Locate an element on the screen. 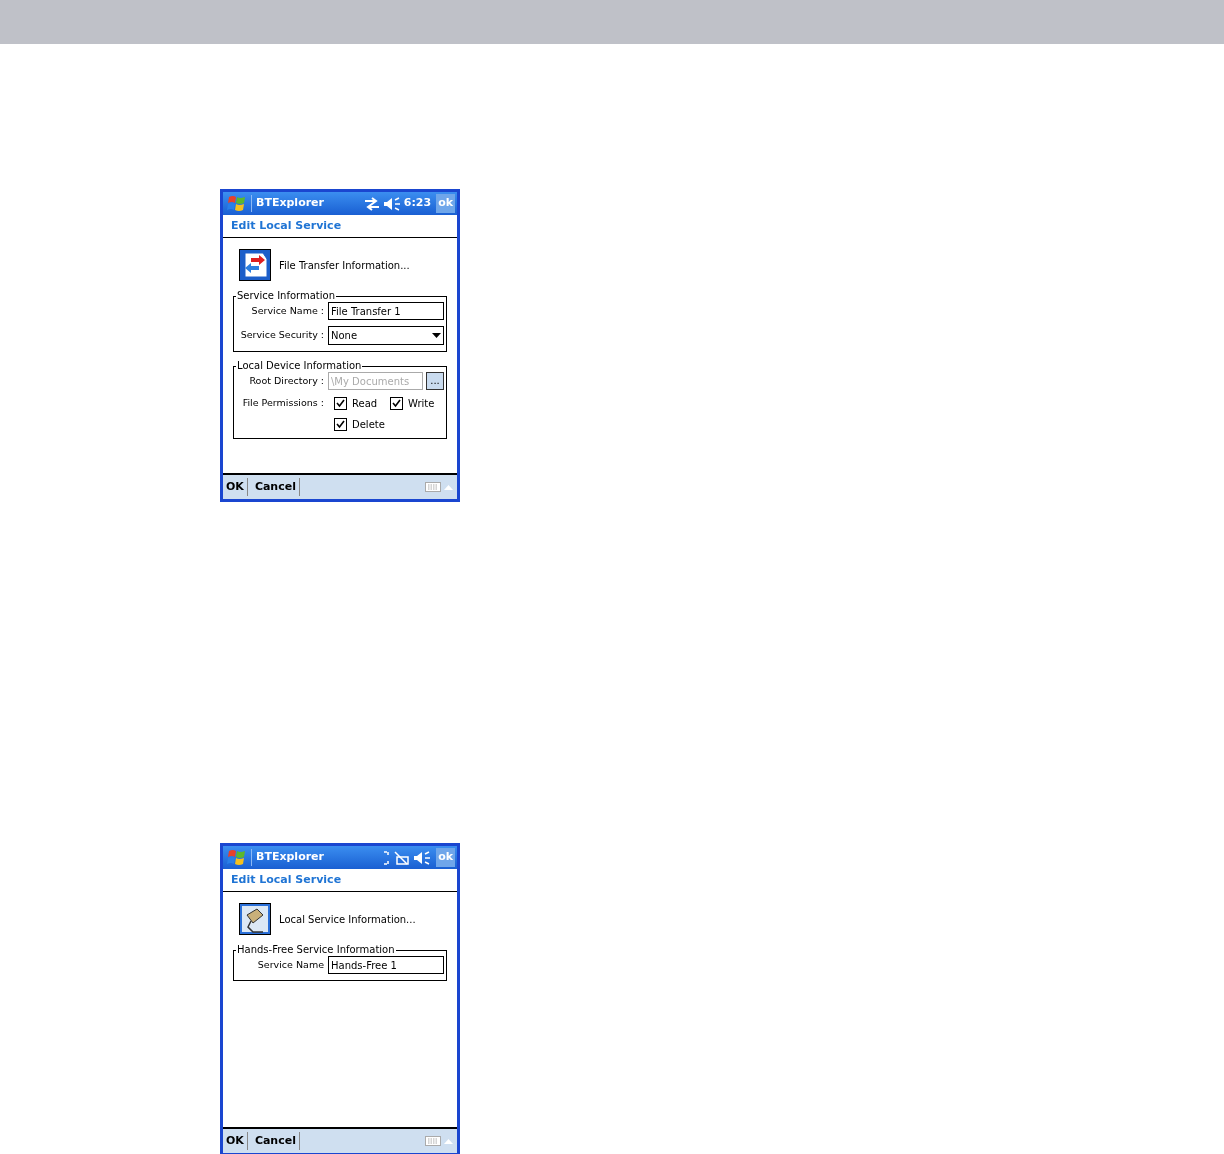 This screenshot has height=1154, width=1224. group-legend: Local Device Information is located at coordinates (299, 366).